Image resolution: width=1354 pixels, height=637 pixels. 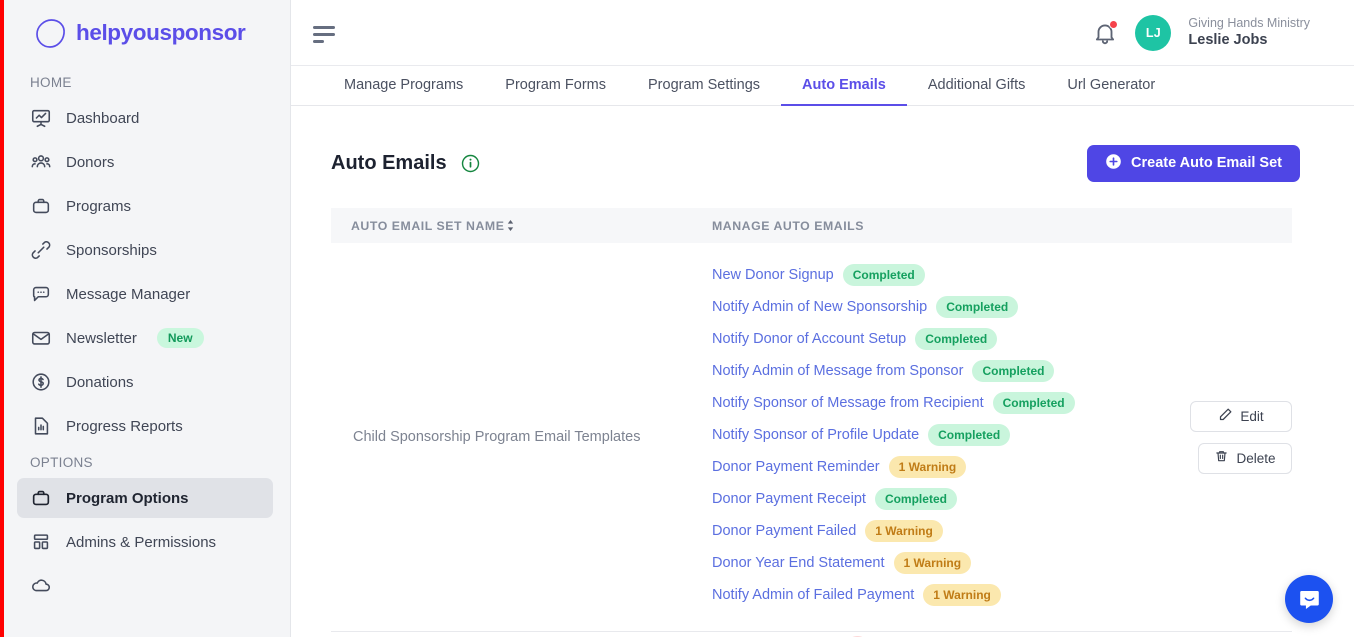 What do you see at coordinates (938, 275) in the screenshot?
I see `list-item: New Donor Signup Completed` at bounding box center [938, 275].